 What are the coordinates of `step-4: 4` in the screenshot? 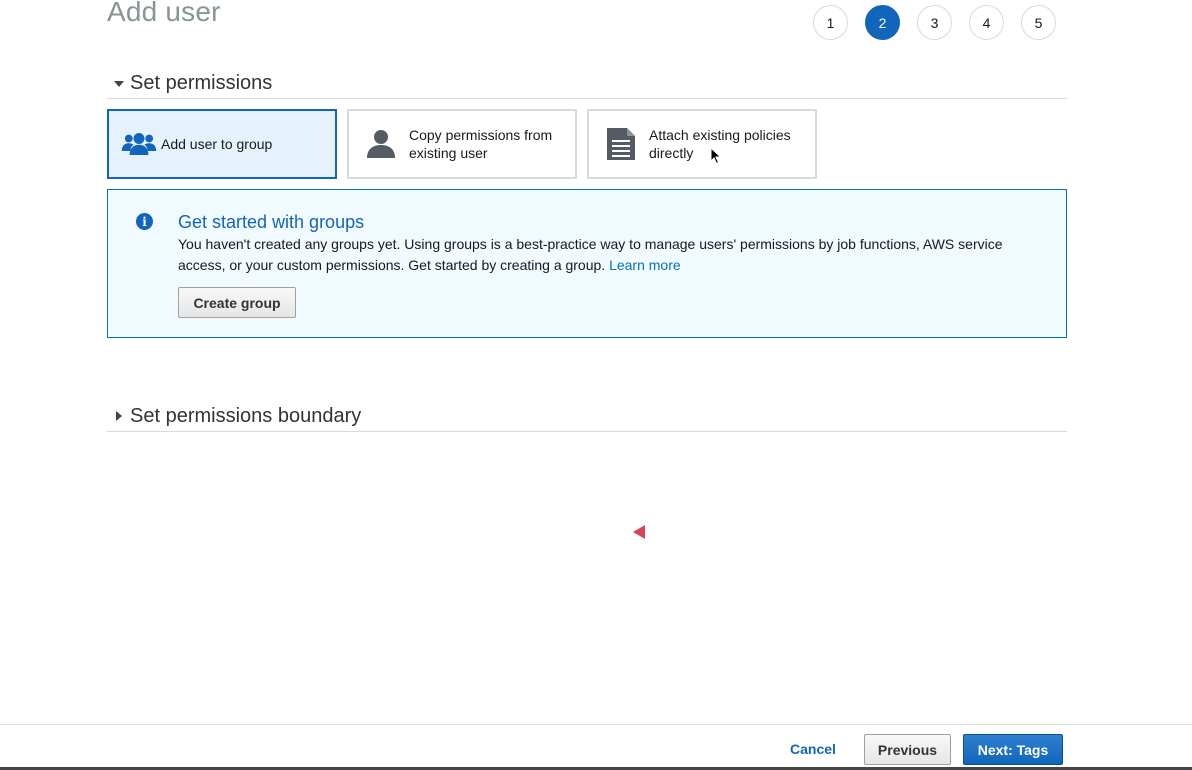 It's located at (986, 22).